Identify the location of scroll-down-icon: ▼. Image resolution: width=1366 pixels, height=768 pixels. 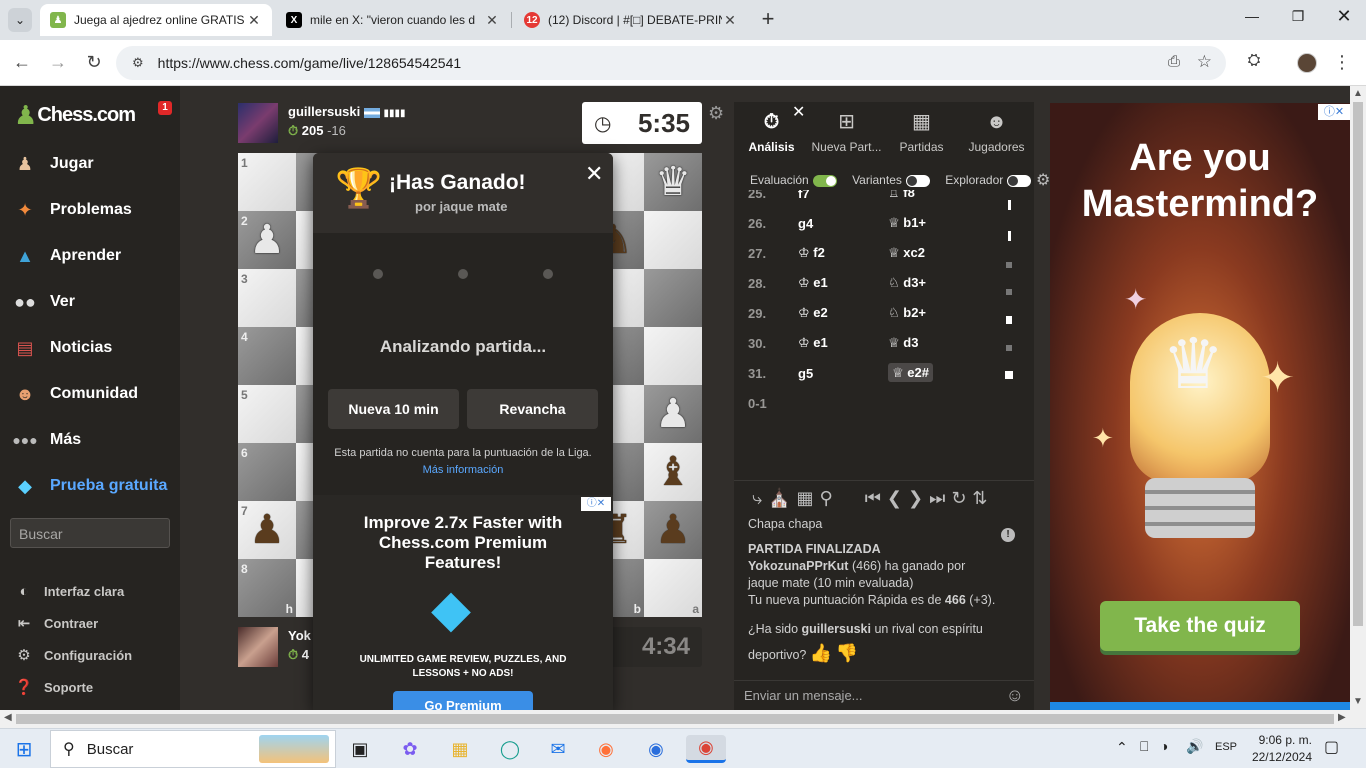
(1358, 701).